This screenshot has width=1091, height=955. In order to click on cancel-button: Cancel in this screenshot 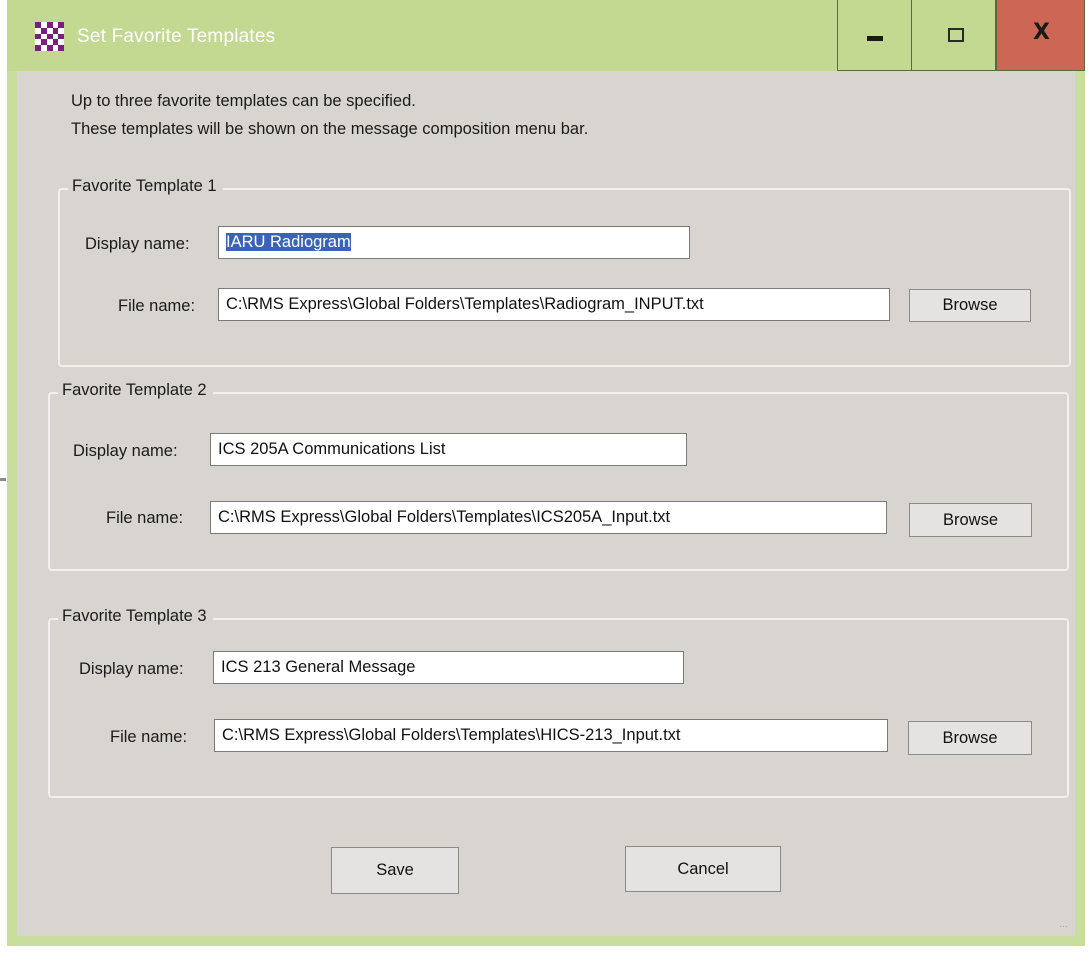, I will do `click(703, 869)`.